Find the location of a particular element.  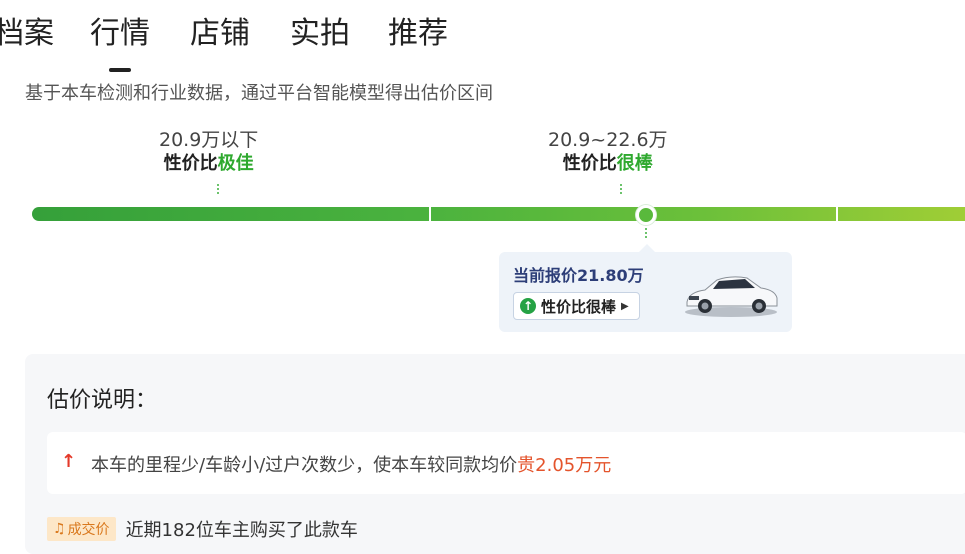

marker-connector is located at coordinates (646, 233).